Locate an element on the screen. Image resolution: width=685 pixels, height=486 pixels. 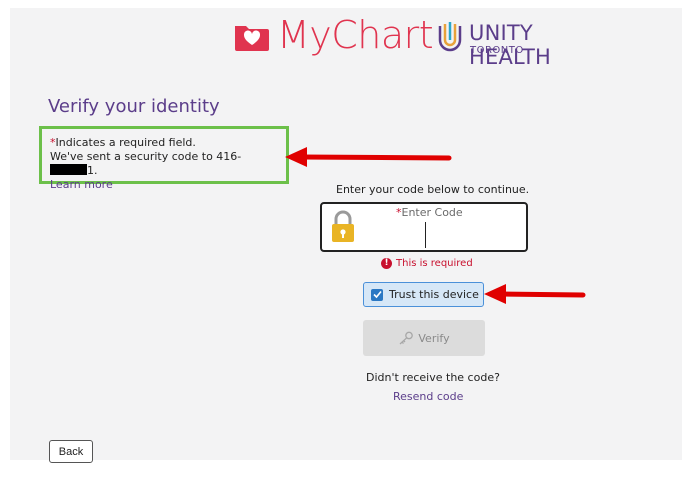
no-code-text: Didn't receive the code? is located at coordinates (433, 377).